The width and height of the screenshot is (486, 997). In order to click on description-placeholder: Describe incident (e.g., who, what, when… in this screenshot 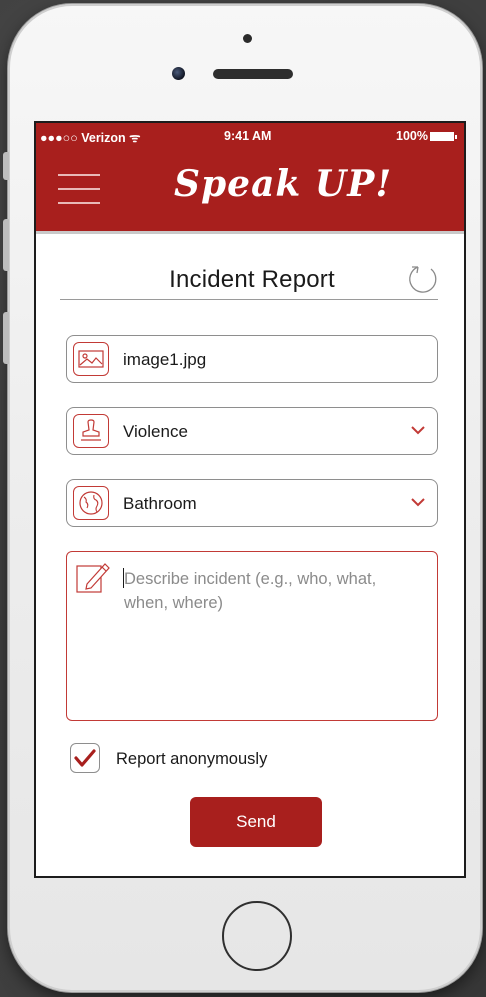, I will do `click(250, 591)`.